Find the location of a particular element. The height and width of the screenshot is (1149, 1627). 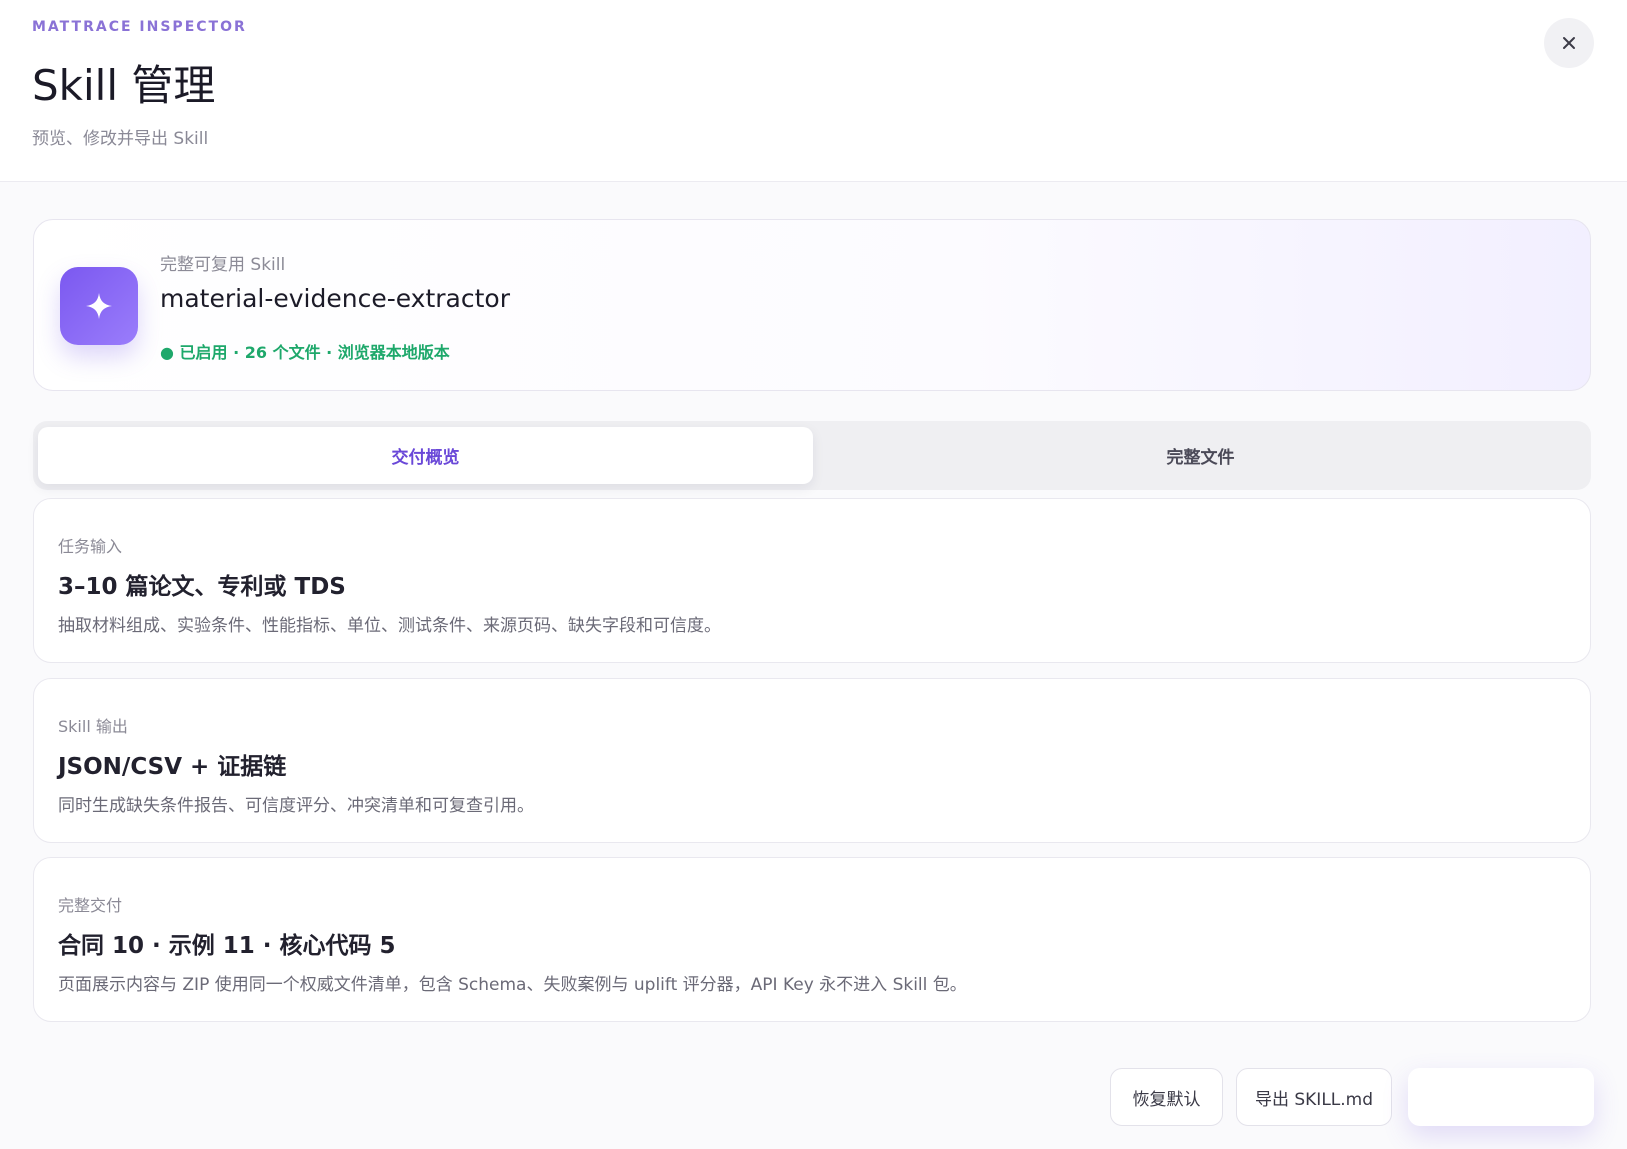

sparkle-icon is located at coordinates (99, 306).